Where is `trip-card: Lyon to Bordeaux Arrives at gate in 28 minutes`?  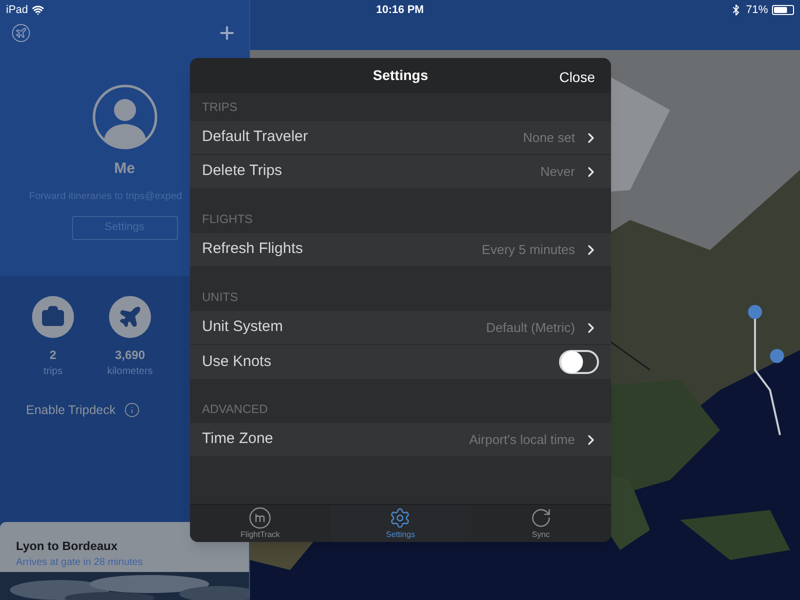
trip-card: Lyon to Bordeaux Arrives at gate in 28 minutes is located at coordinates (94, 547).